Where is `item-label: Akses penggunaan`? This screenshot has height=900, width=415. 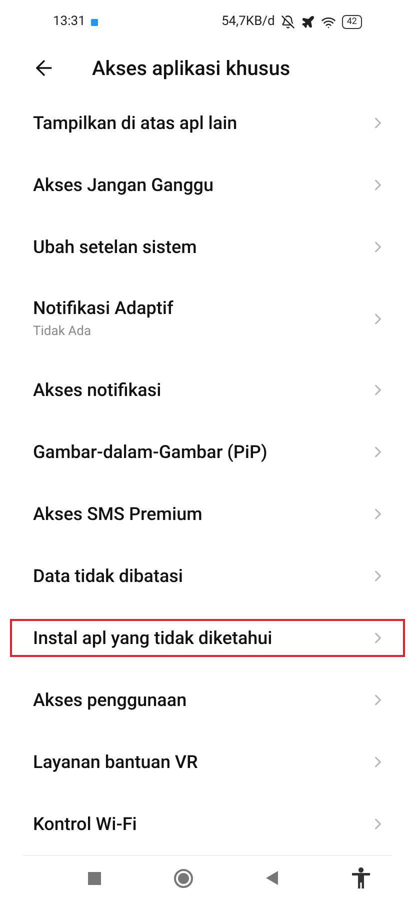 item-label: Akses penggunaan is located at coordinates (110, 700).